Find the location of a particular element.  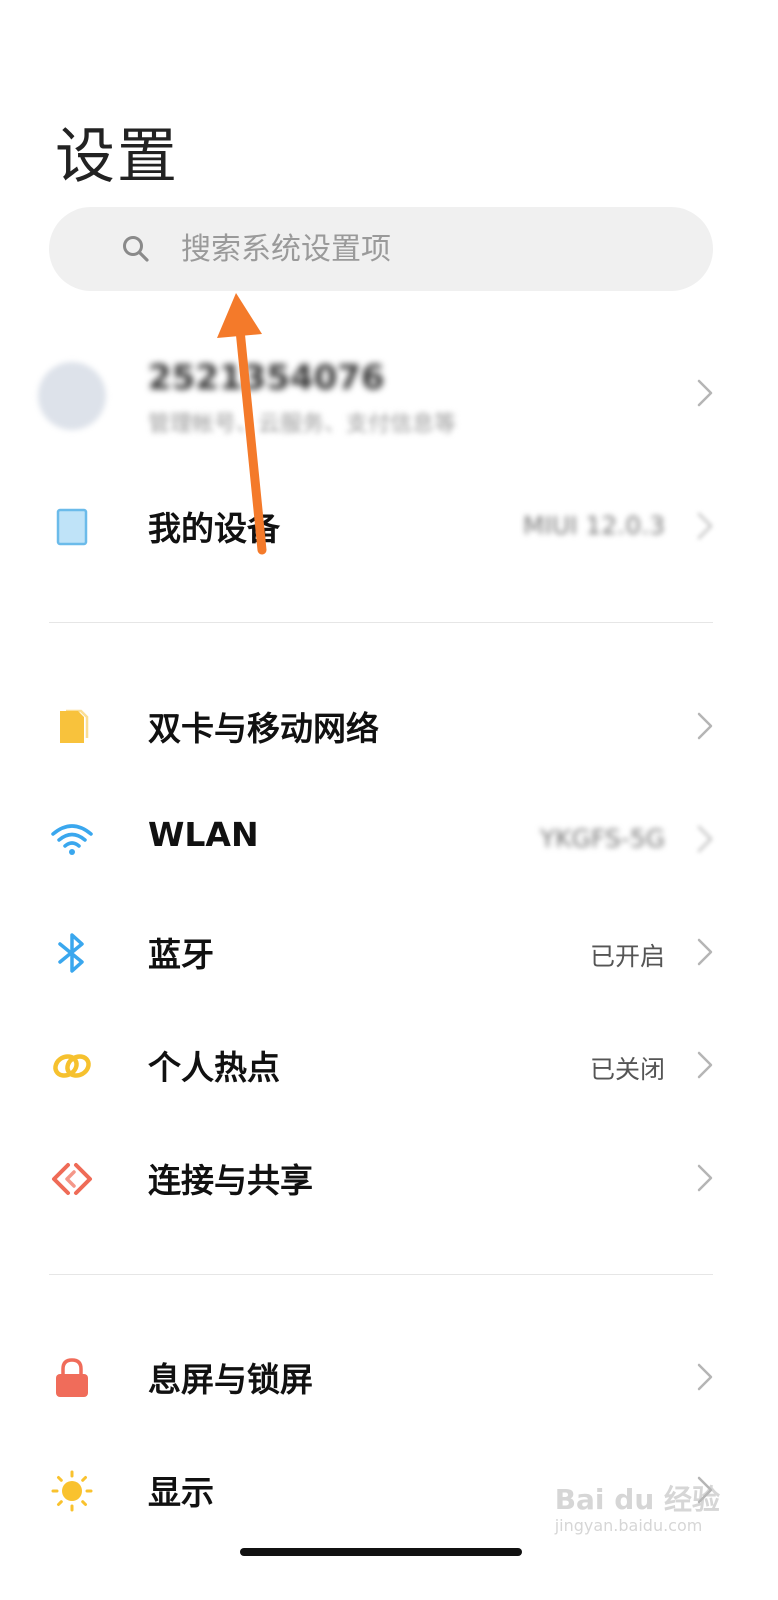

my-device-version: MIUI 12.0.3 is located at coordinates (593, 525).